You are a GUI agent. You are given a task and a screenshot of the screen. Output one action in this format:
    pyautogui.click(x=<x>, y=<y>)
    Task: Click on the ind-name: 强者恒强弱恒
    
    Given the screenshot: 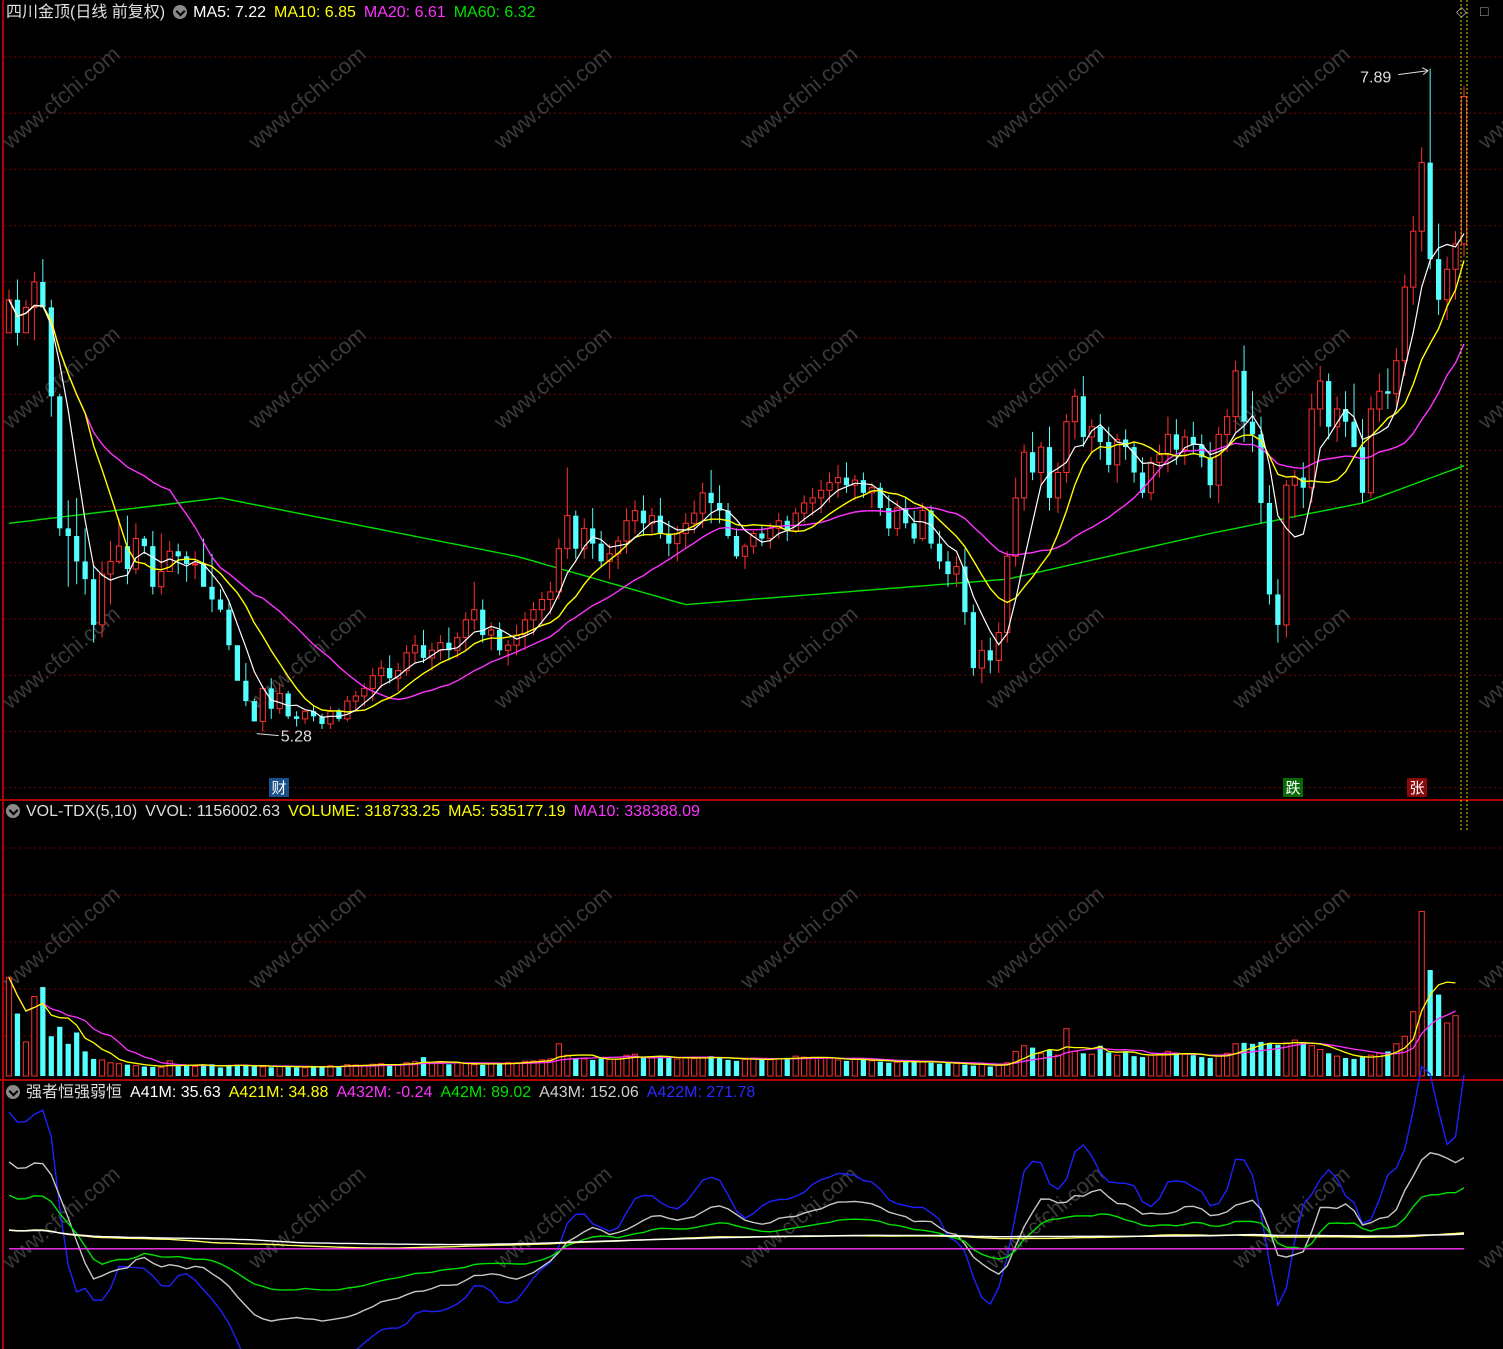 What is the action you would take?
    pyautogui.click(x=74, y=1092)
    